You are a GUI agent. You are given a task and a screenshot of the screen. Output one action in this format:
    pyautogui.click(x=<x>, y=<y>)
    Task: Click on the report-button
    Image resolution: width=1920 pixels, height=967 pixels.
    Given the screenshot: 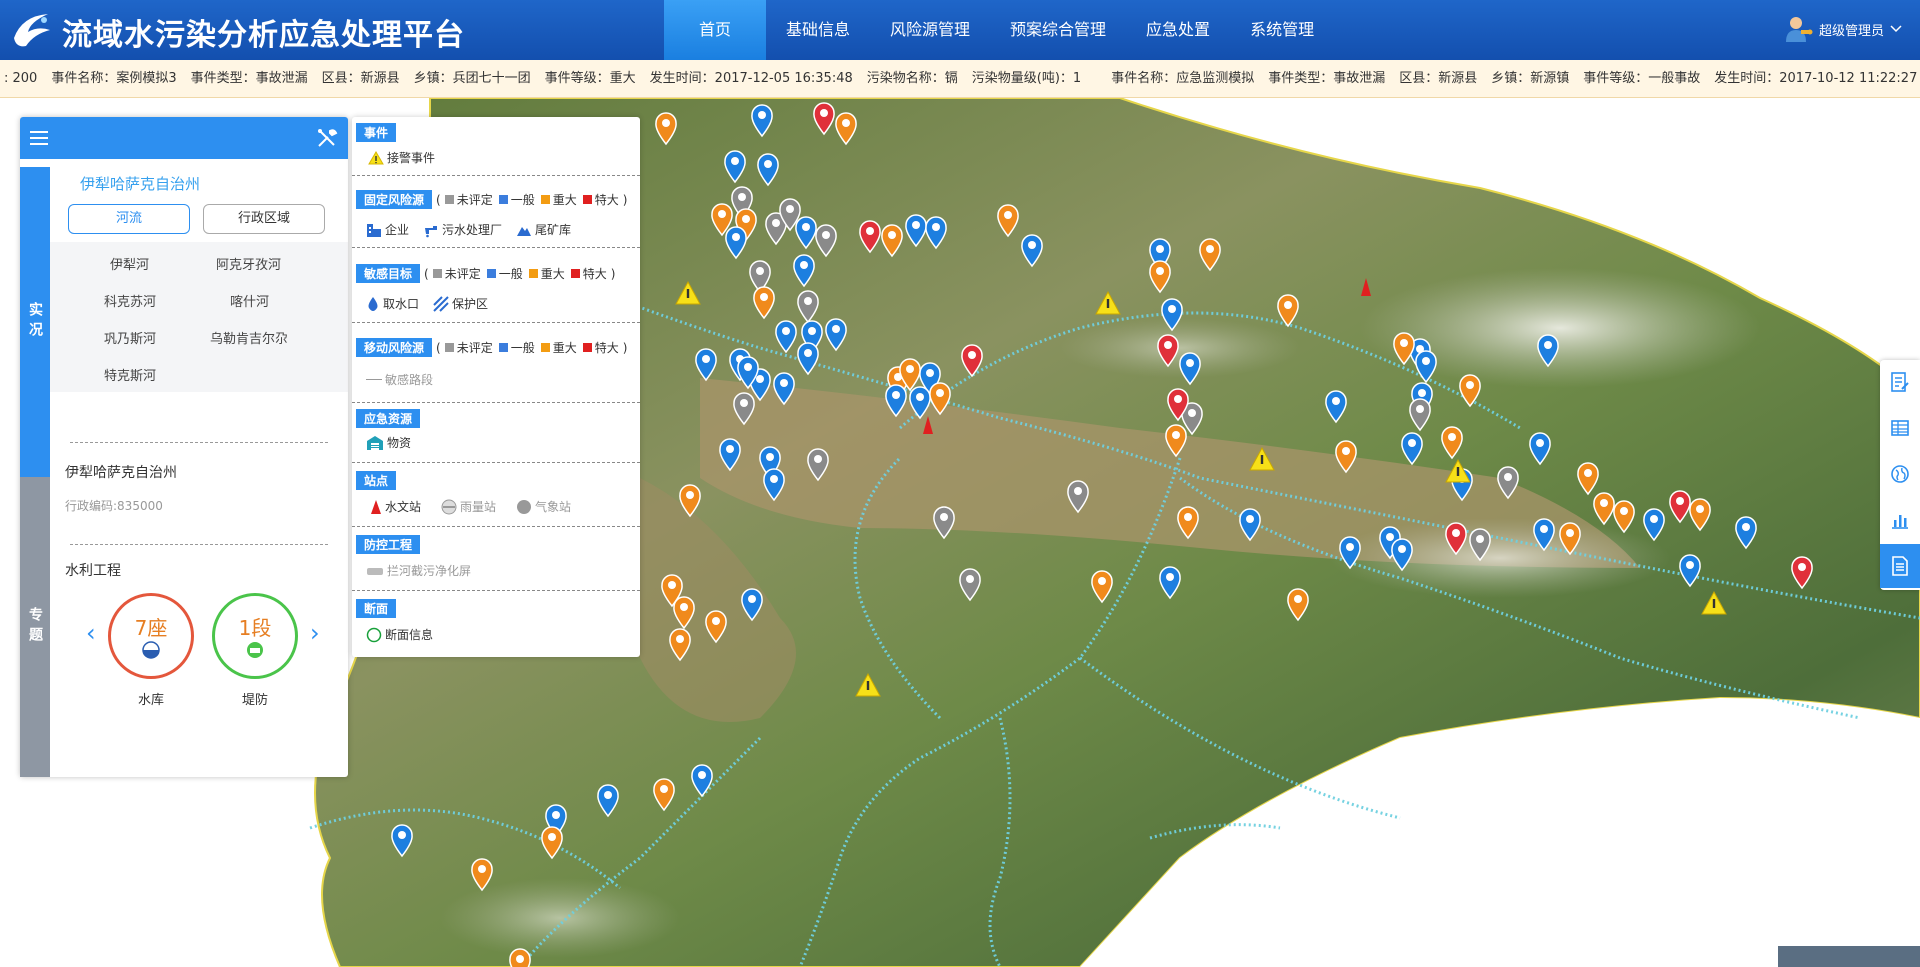 What is the action you would take?
    pyautogui.click(x=1900, y=382)
    